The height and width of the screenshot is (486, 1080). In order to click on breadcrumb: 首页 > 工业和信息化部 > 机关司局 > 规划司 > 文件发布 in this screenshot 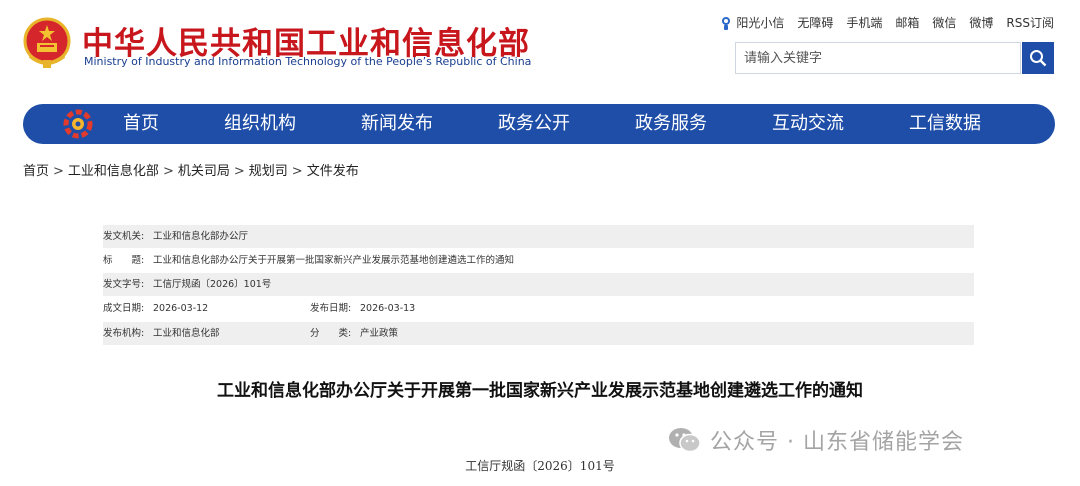, I will do `click(191, 169)`.